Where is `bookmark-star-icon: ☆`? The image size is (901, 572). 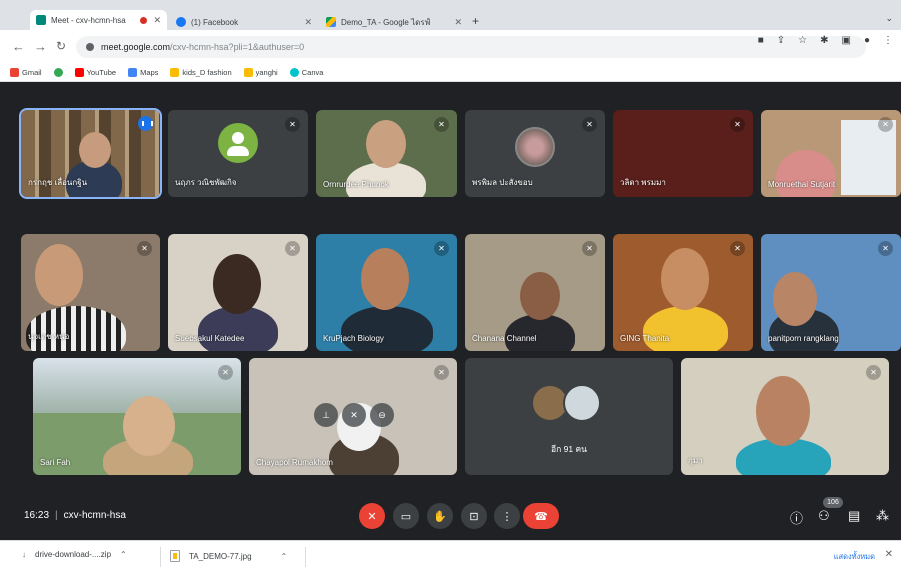 bookmark-star-icon: ☆ is located at coordinates (802, 40).